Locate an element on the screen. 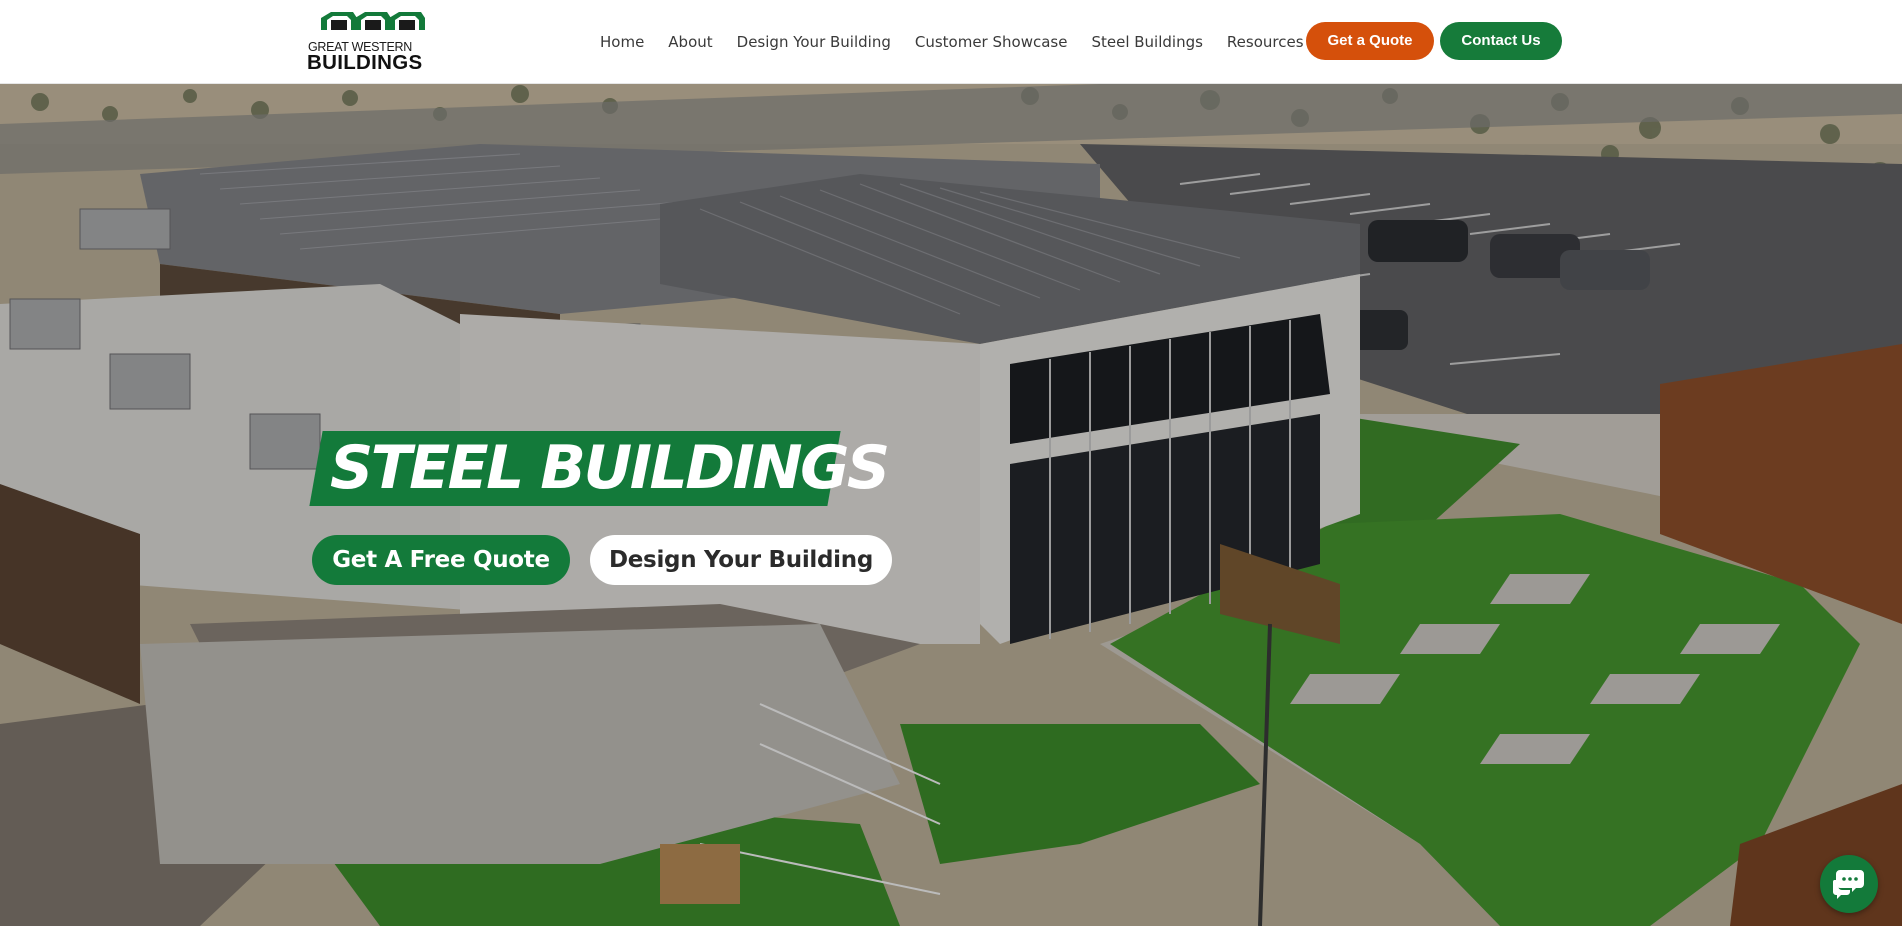 The image size is (1902, 926). logo-line-2: BUILDINGS is located at coordinates (365, 62).